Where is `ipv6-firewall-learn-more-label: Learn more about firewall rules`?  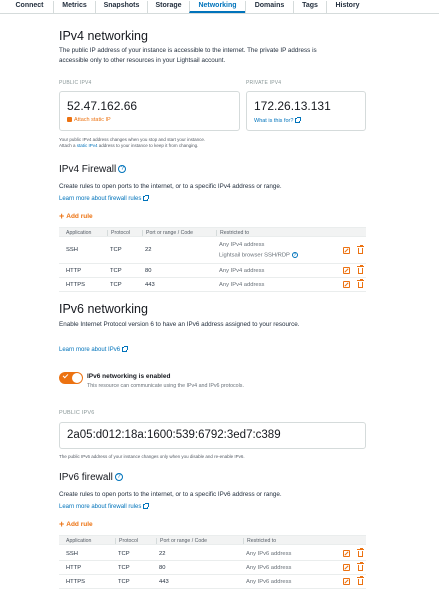 ipv6-firewall-learn-more-label: Learn more about firewall rules is located at coordinates (100, 507).